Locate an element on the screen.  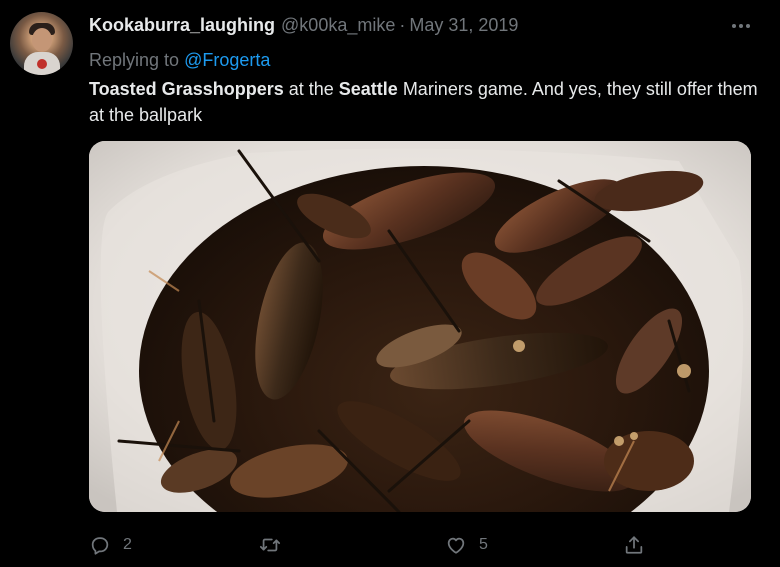
share-button is located at coordinates (634, 545).